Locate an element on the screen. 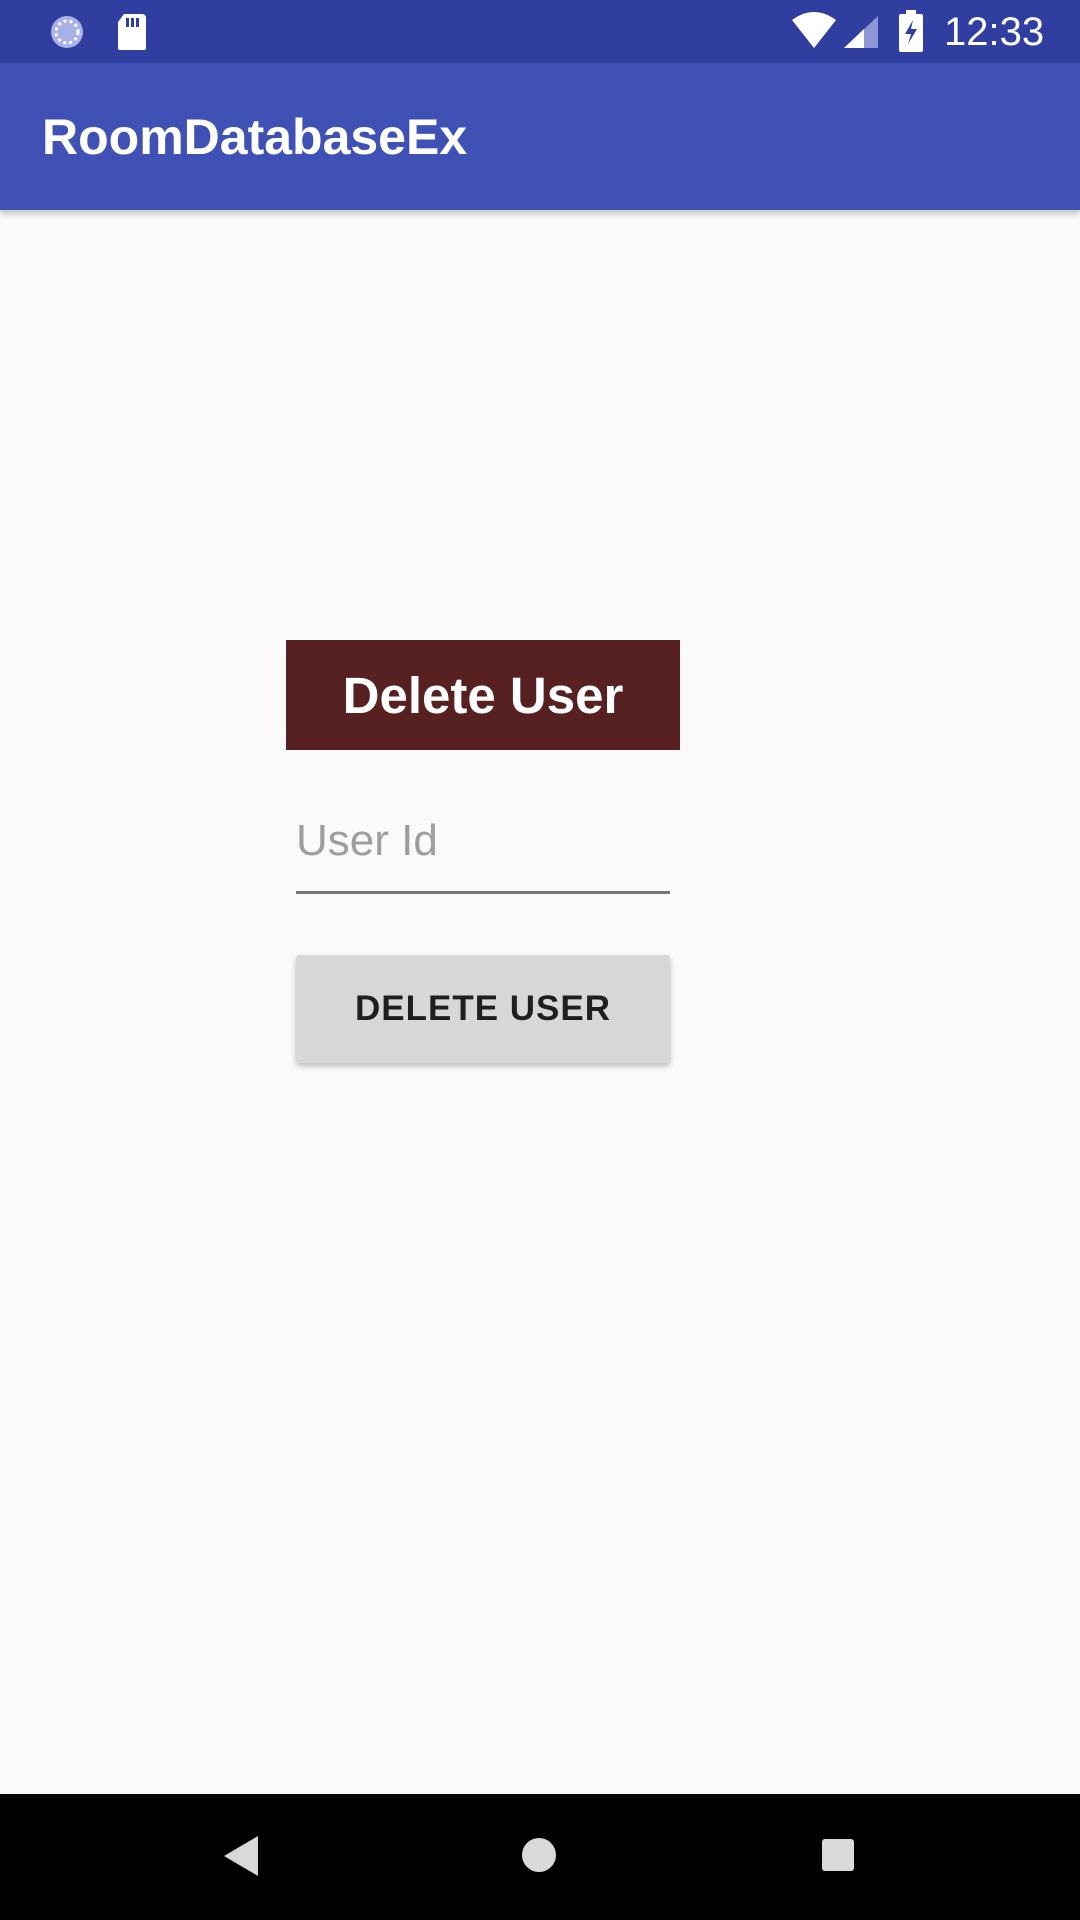 This screenshot has width=1080, height=1920. delete-user-heading: Delete User is located at coordinates (483, 695).